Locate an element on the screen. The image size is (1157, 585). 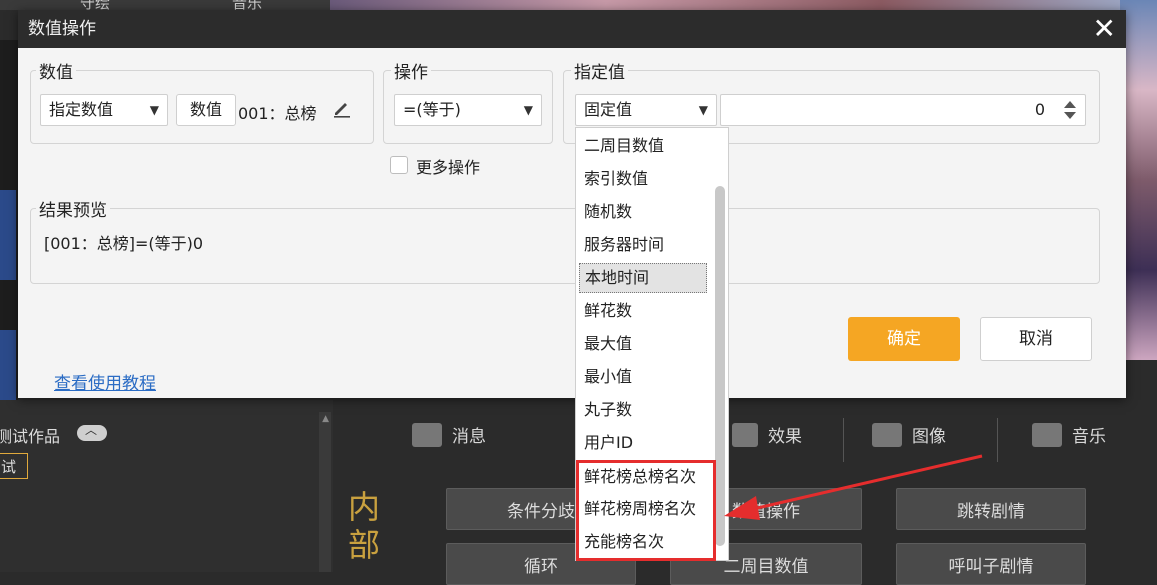
dropdown-option: 索引数值 is located at coordinates (648, 179).